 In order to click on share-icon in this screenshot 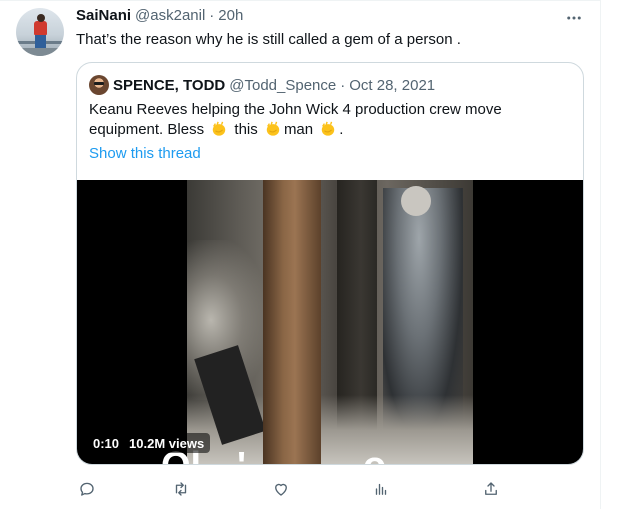, I will do `click(491, 488)`.